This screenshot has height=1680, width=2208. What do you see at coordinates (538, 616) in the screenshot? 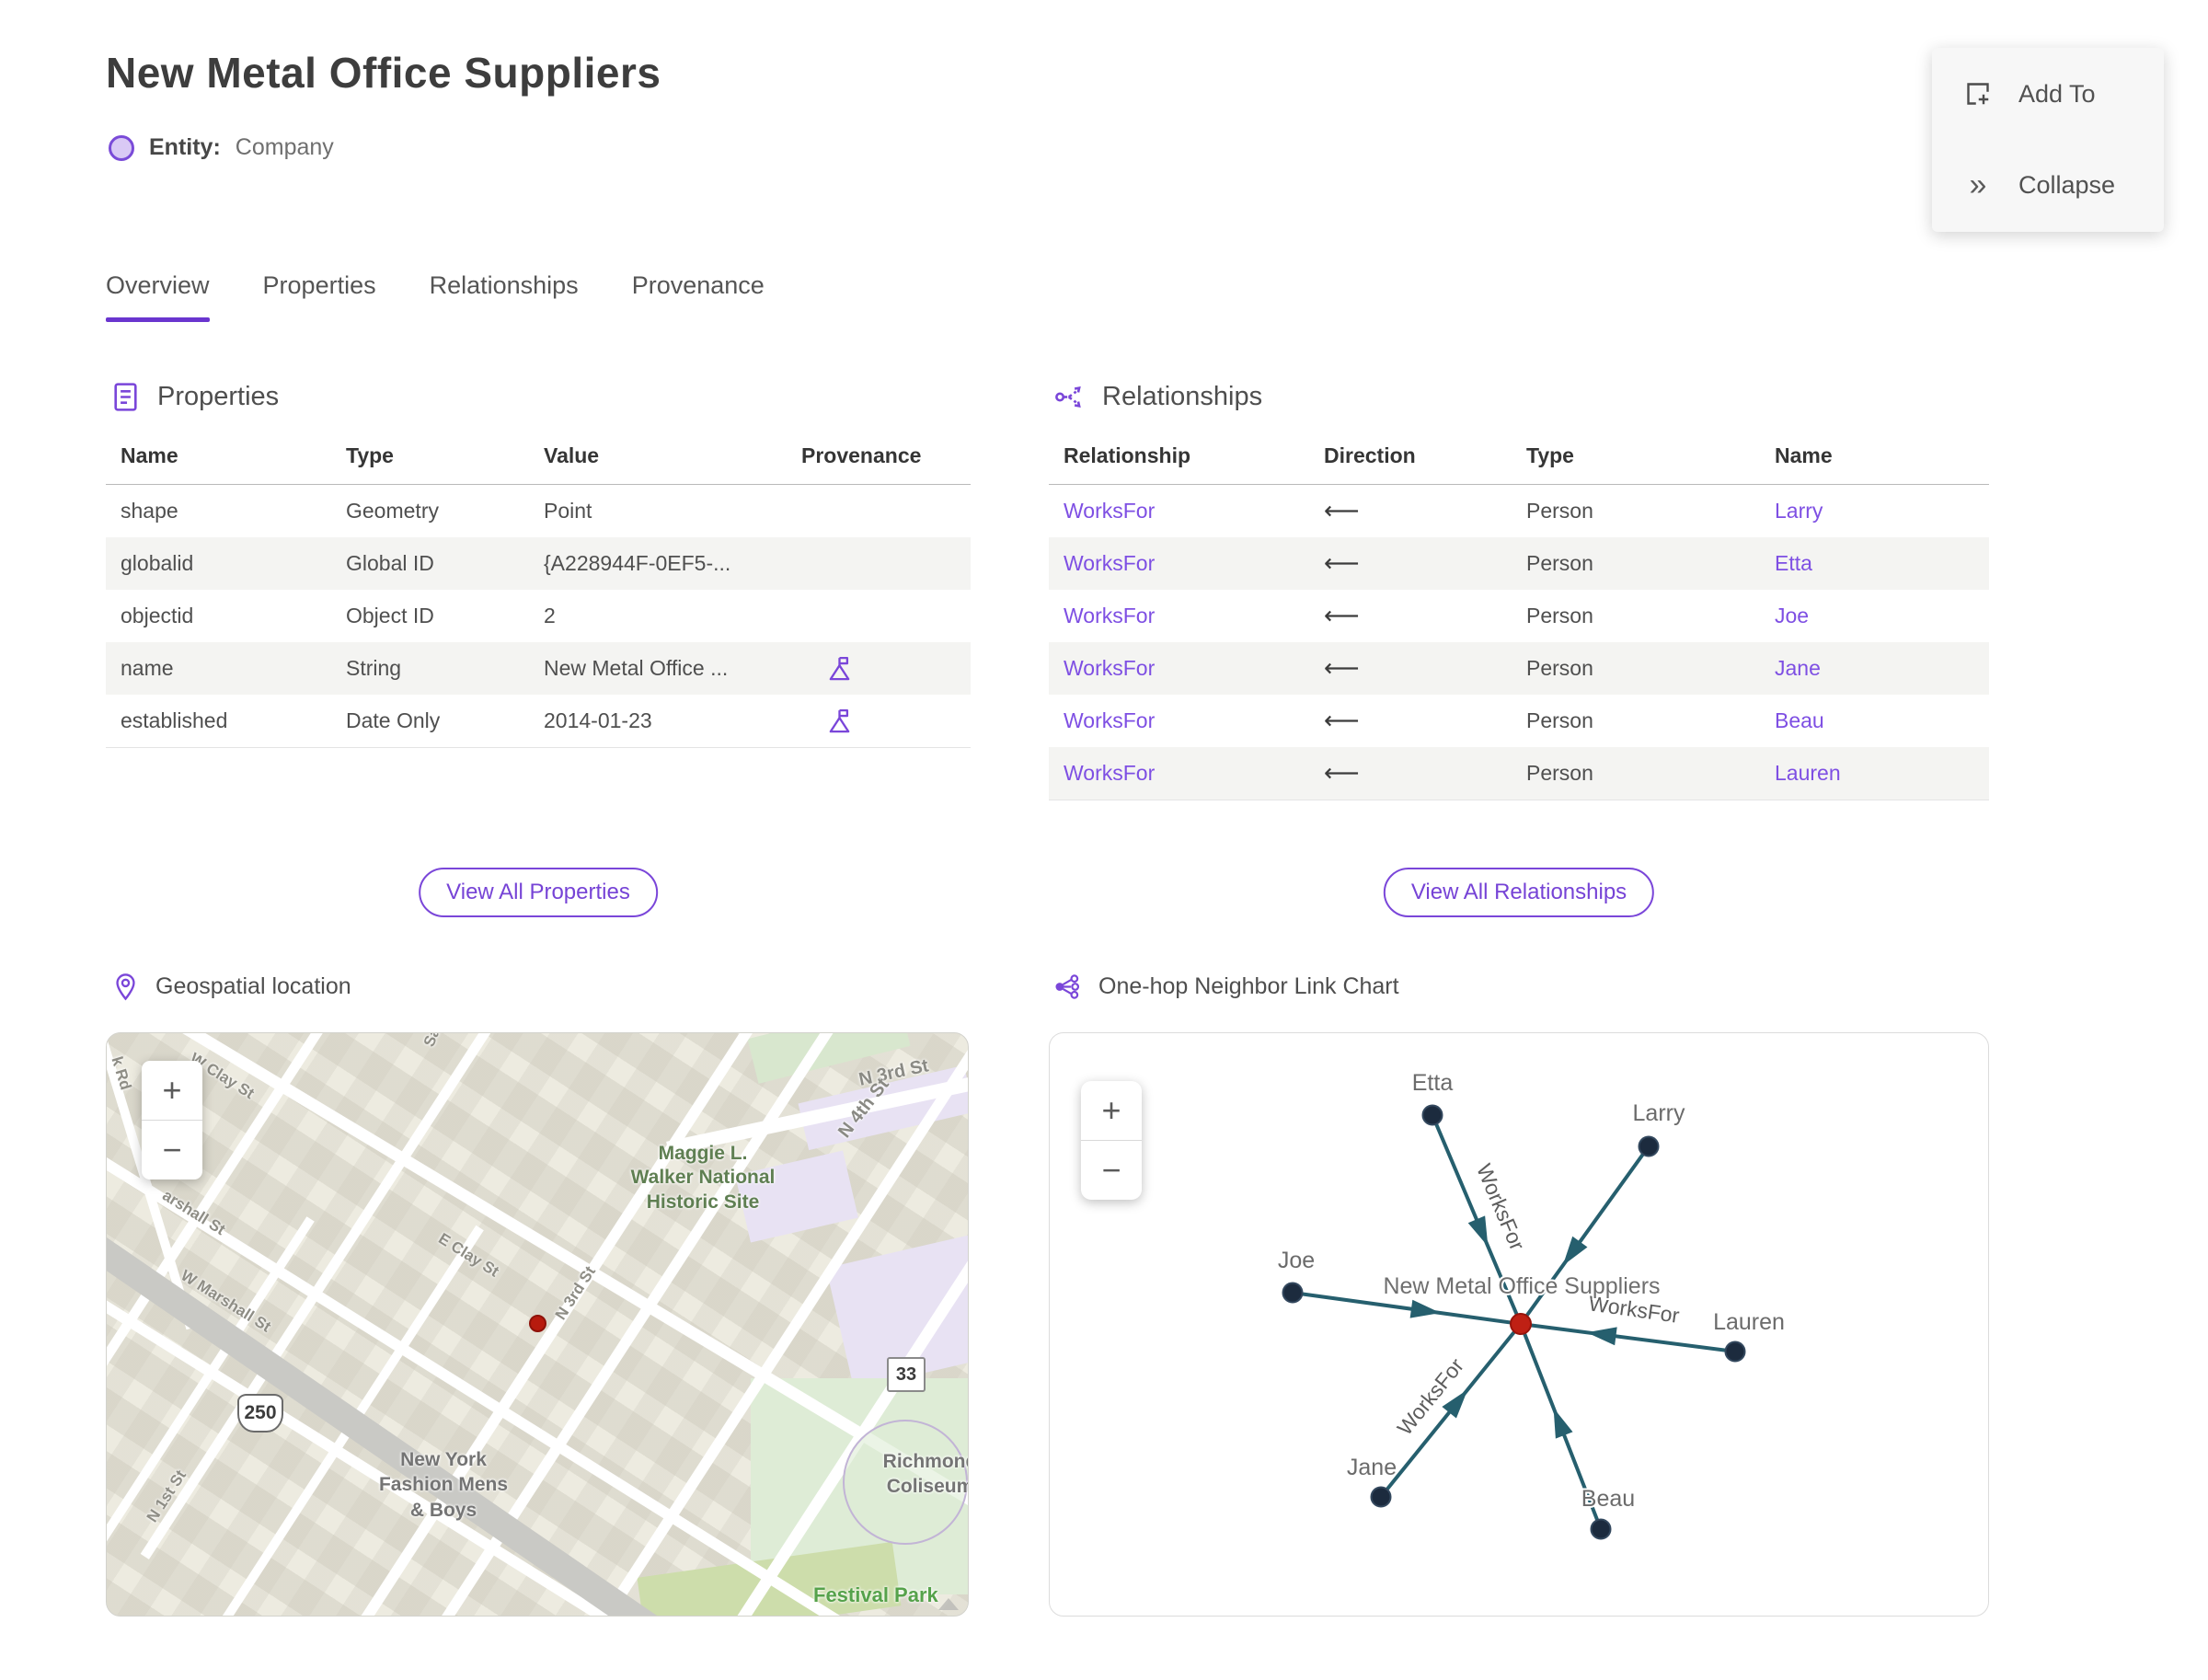
I see `property-row: objectid Object ID 2` at bounding box center [538, 616].